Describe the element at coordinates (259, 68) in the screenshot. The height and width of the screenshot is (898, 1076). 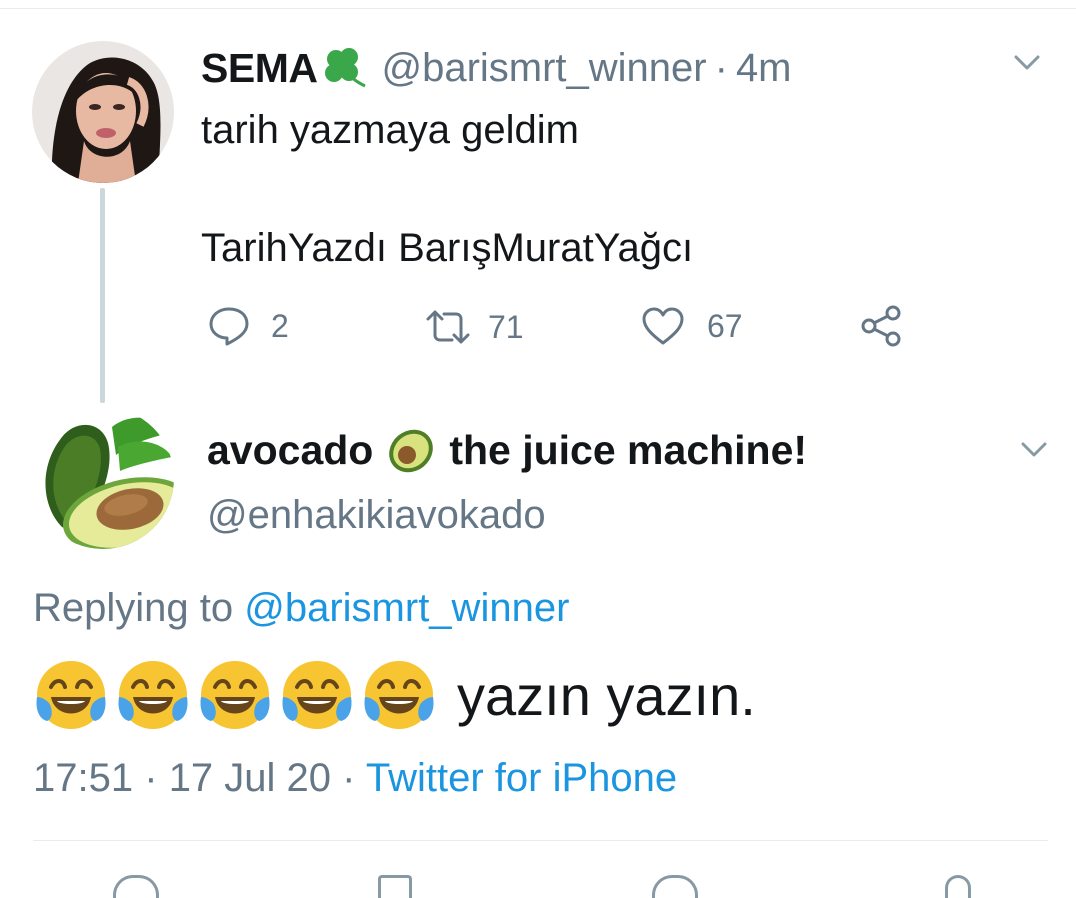
I see `tweet1-display-name: SEMA` at that location.